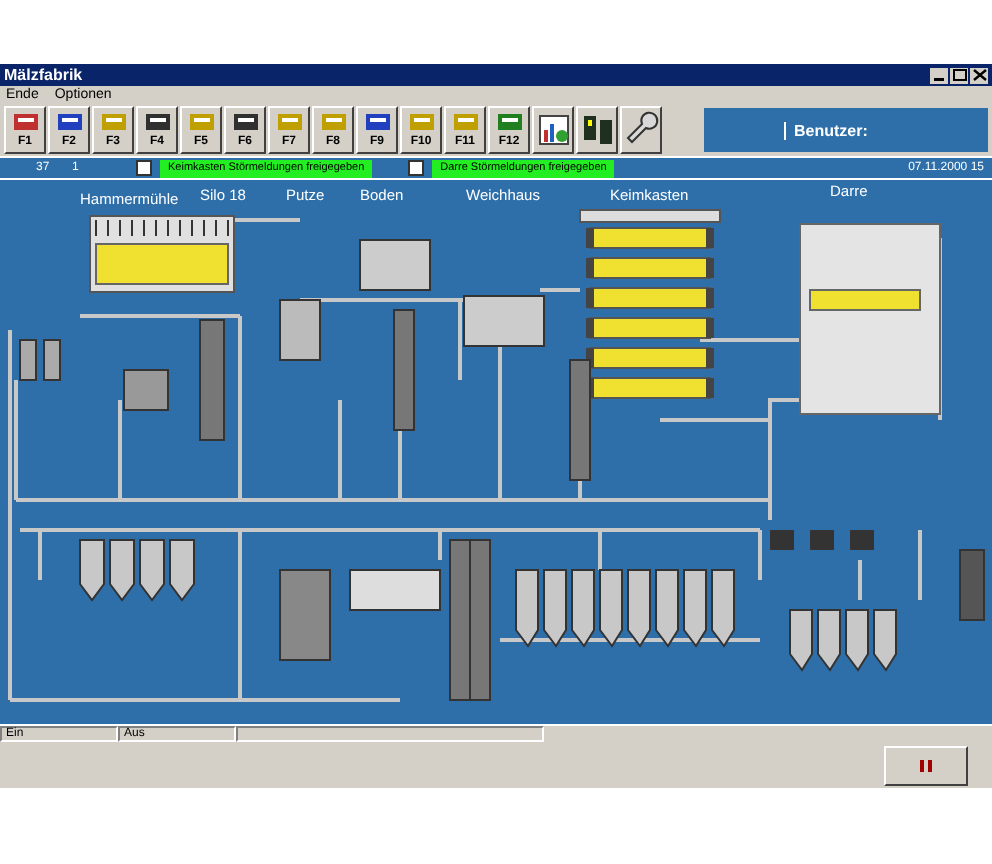 The height and width of the screenshot is (864, 992). I want to click on window-title: Mälzfabrik, so click(43, 75).